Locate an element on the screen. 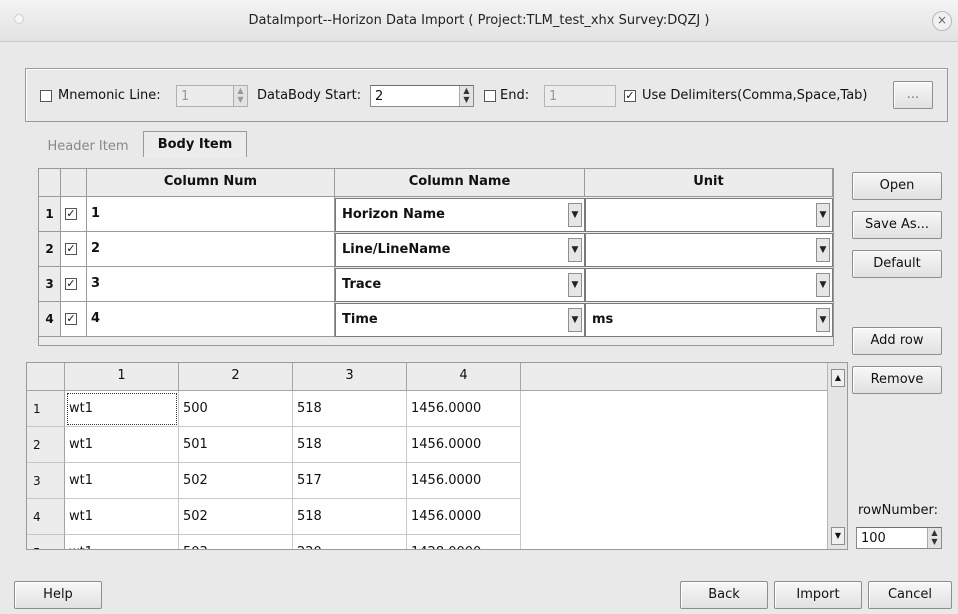 The width and height of the screenshot is (958, 614). use-delimiters-checkbox: ✓ is located at coordinates (630, 96).